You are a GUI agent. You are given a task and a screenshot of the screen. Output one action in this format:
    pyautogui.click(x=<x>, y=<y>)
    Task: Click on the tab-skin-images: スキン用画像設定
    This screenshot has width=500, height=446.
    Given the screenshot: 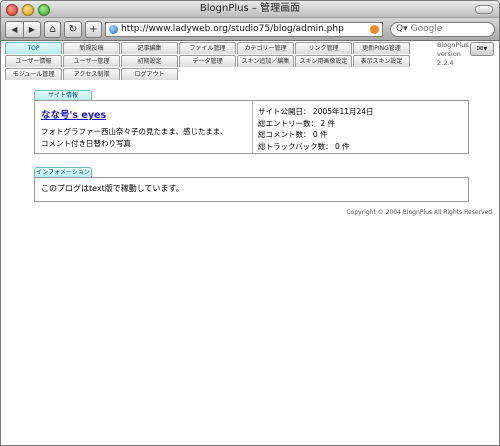 What is the action you would take?
    pyautogui.click(x=323, y=61)
    